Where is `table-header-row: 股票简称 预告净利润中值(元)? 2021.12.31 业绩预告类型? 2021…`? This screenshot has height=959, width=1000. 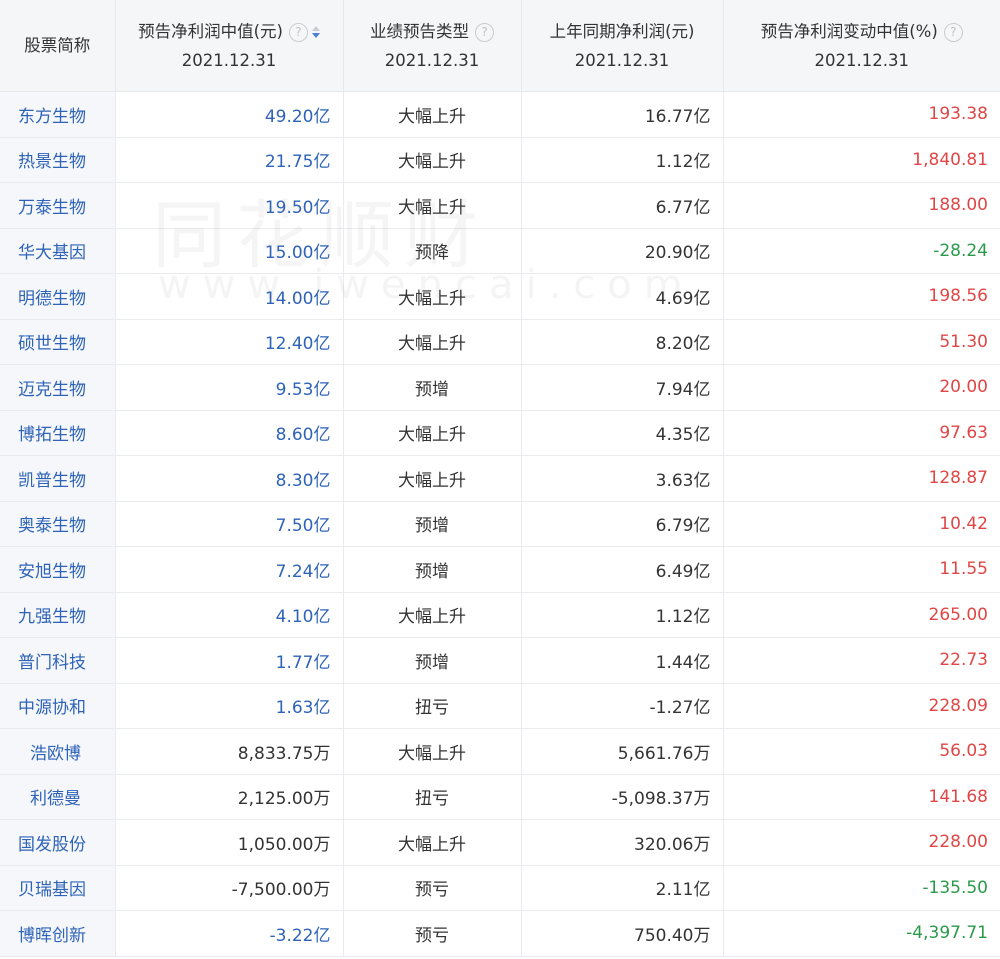 table-header-row: 股票简称 预告净利润中值(元)? 2021.12.31 业绩预告类型? 2021… is located at coordinates (500, 46).